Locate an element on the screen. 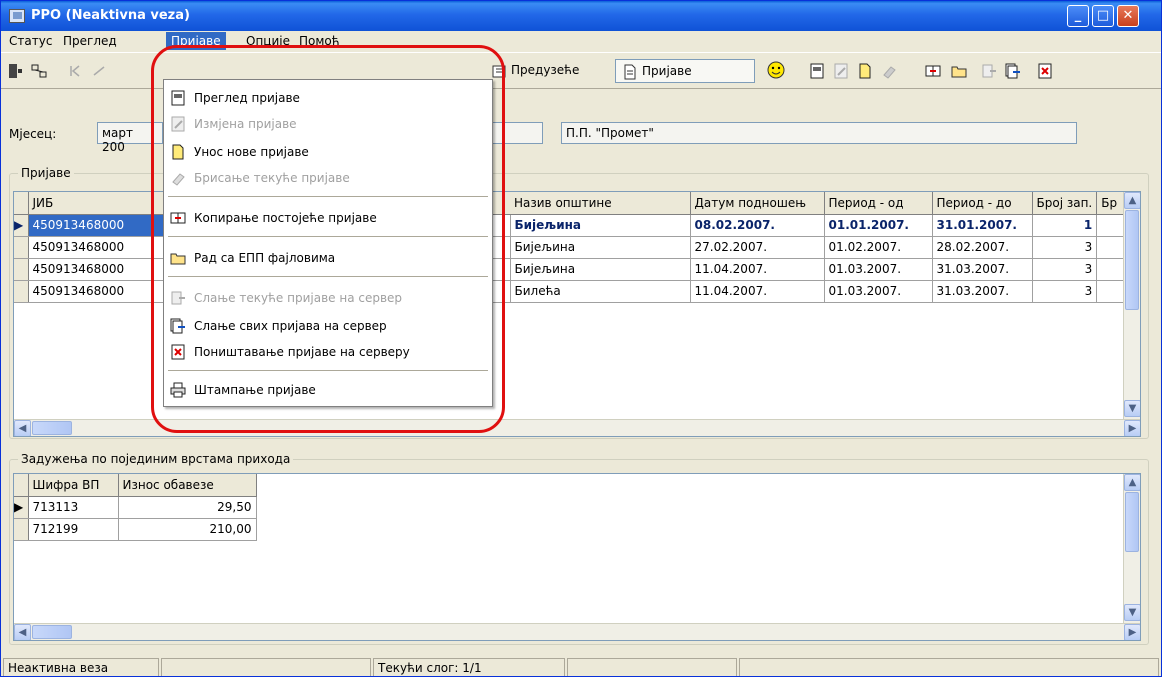 The image size is (1162, 677). title-bar: PPO (Neaktivna veza) _ □ ✕ is located at coordinates (581, 16).